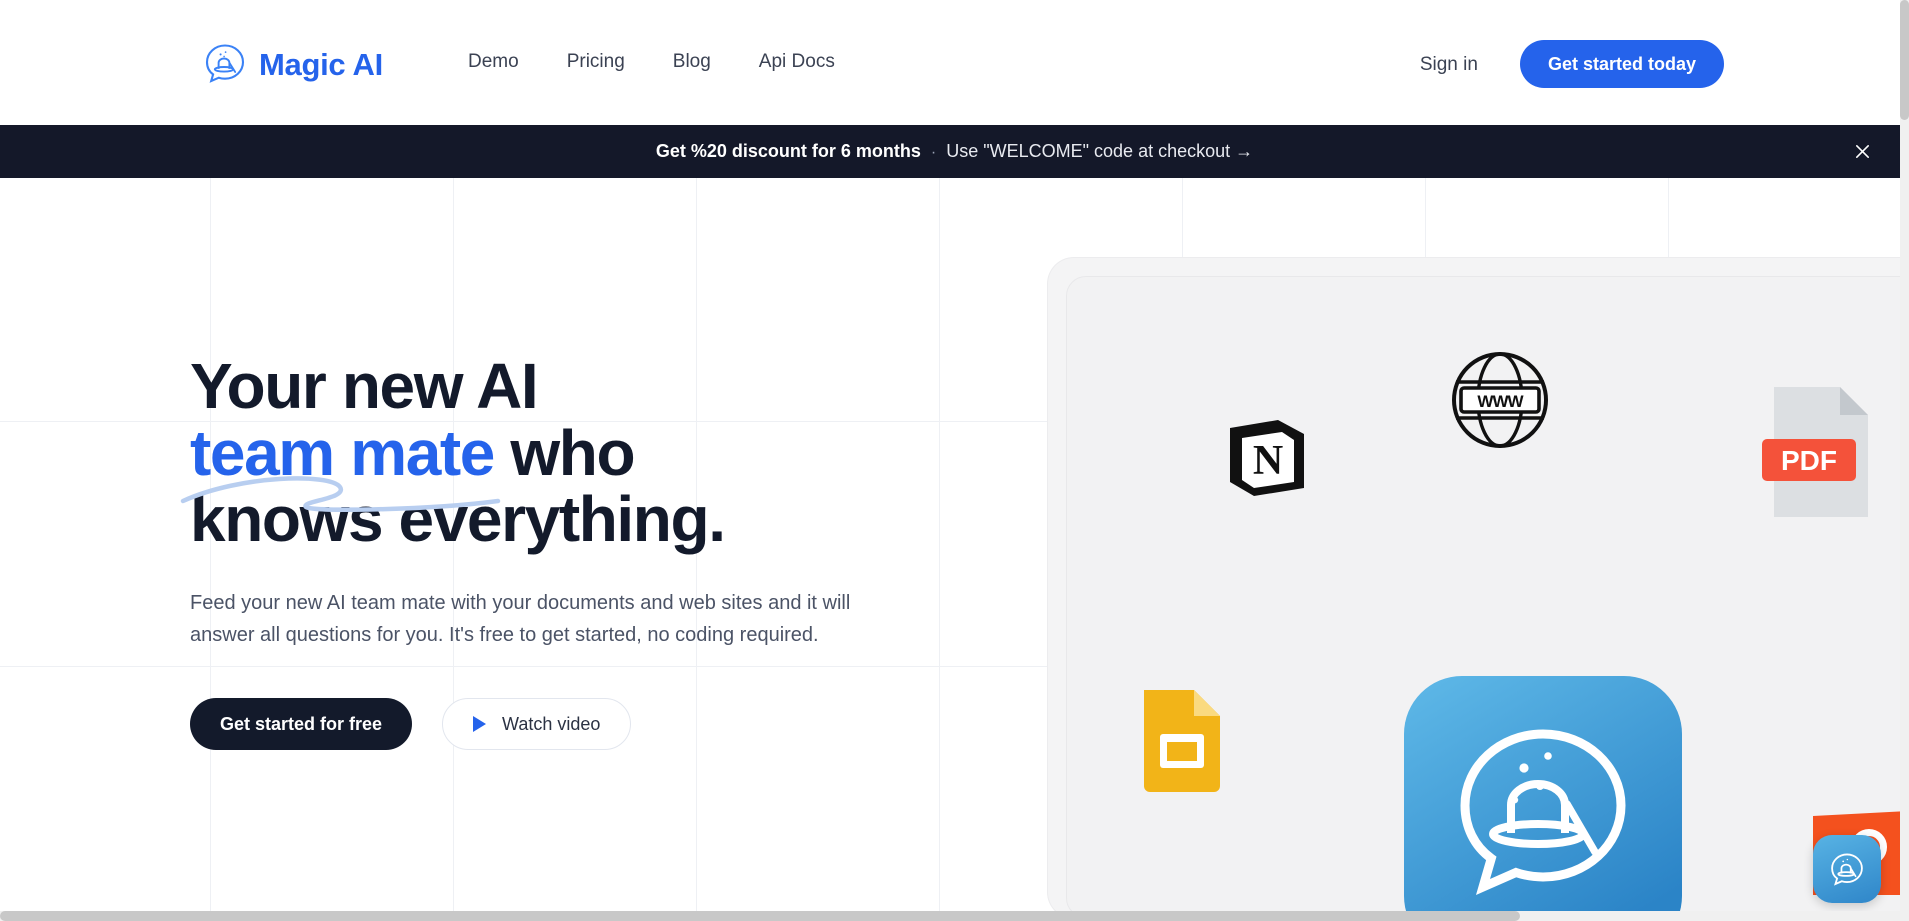 This screenshot has height=921, width=1909. I want to click on close-icon, so click(1862, 152).